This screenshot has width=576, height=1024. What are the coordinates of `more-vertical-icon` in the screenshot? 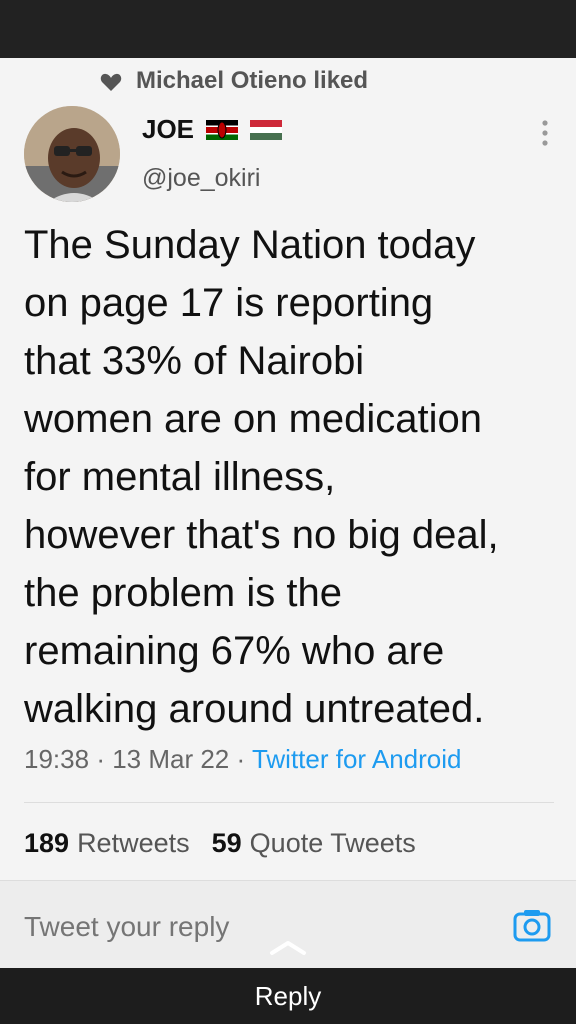 It's located at (545, 133).